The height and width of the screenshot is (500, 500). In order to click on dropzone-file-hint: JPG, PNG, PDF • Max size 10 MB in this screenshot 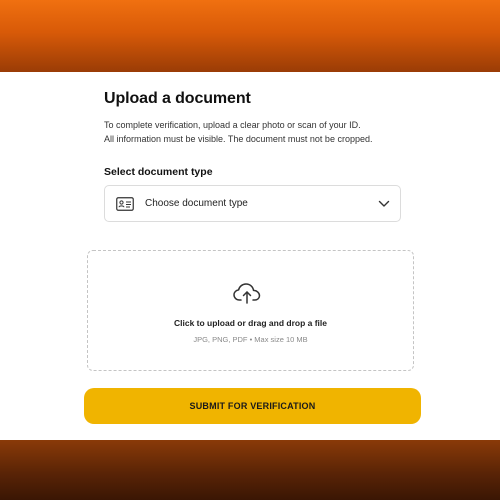, I will do `click(250, 339)`.